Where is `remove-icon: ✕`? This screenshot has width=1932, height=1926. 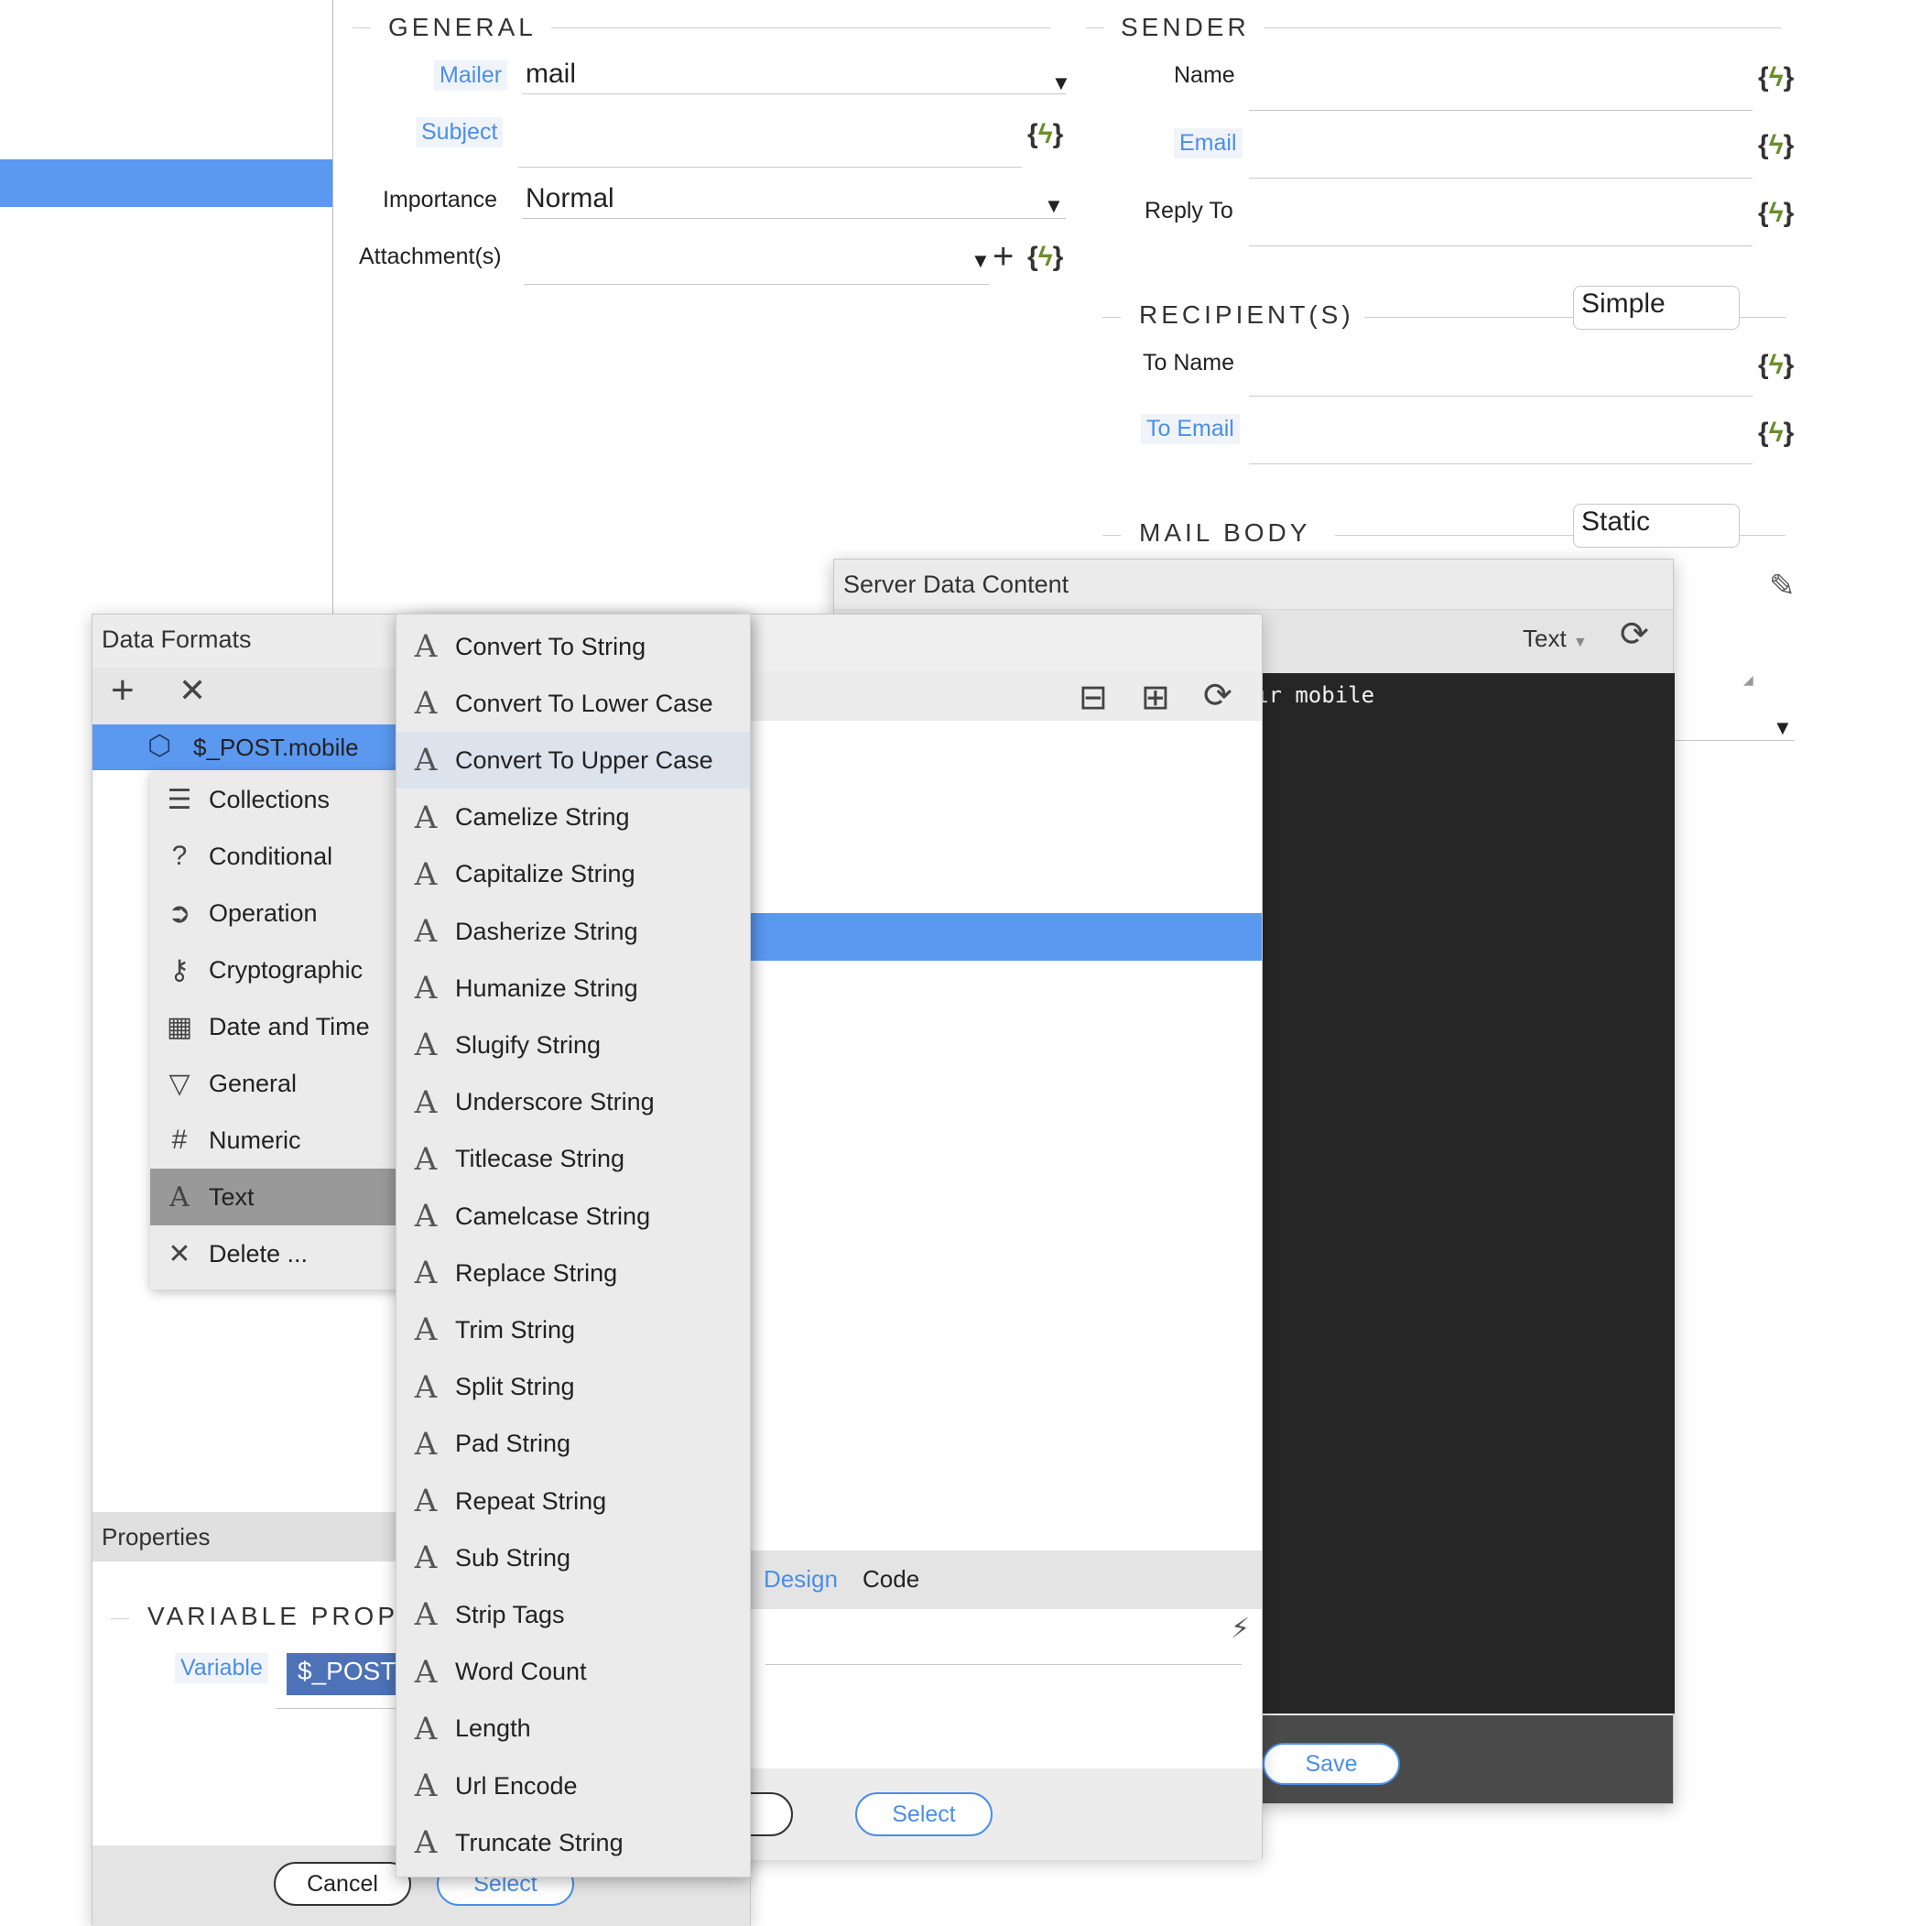 remove-icon: ✕ is located at coordinates (192, 690).